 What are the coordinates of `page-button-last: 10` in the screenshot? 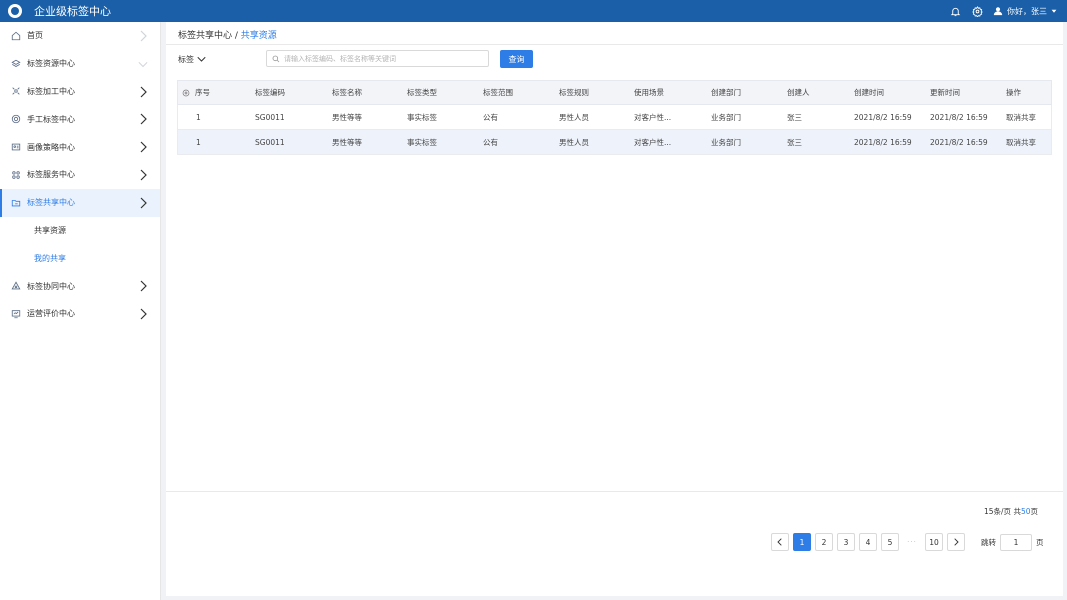 It's located at (934, 542).